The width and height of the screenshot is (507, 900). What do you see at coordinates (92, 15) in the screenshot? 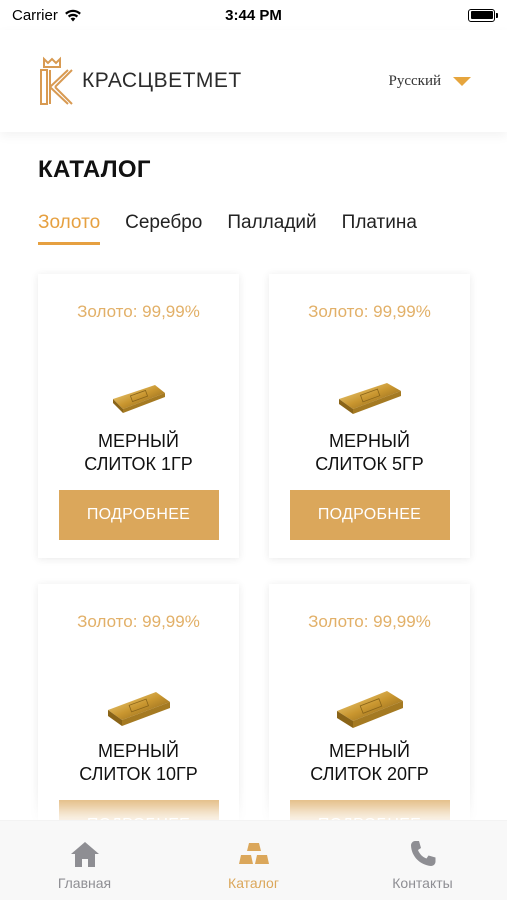
I see `status-carrier: Carrier` at bounding box center [92, 15].